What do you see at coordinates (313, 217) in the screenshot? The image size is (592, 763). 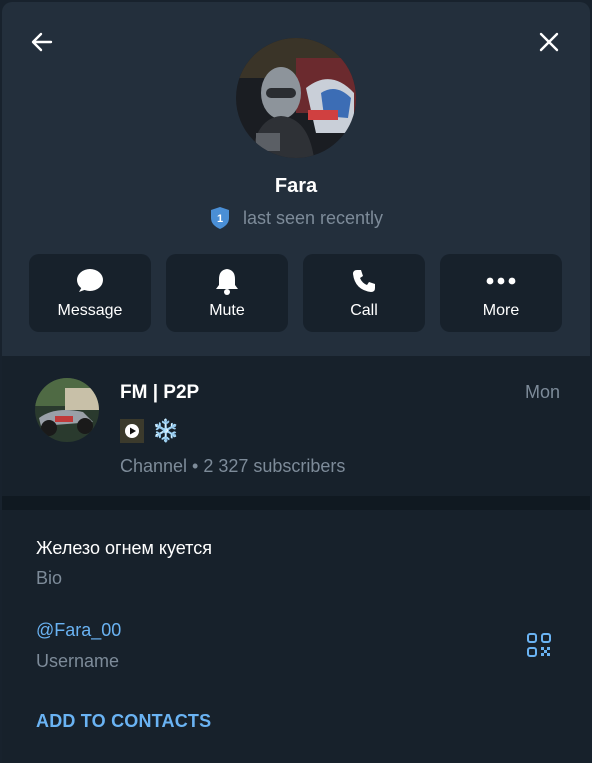 I see `last-seen-status: last seen recently` at bounding box center [313, 217].